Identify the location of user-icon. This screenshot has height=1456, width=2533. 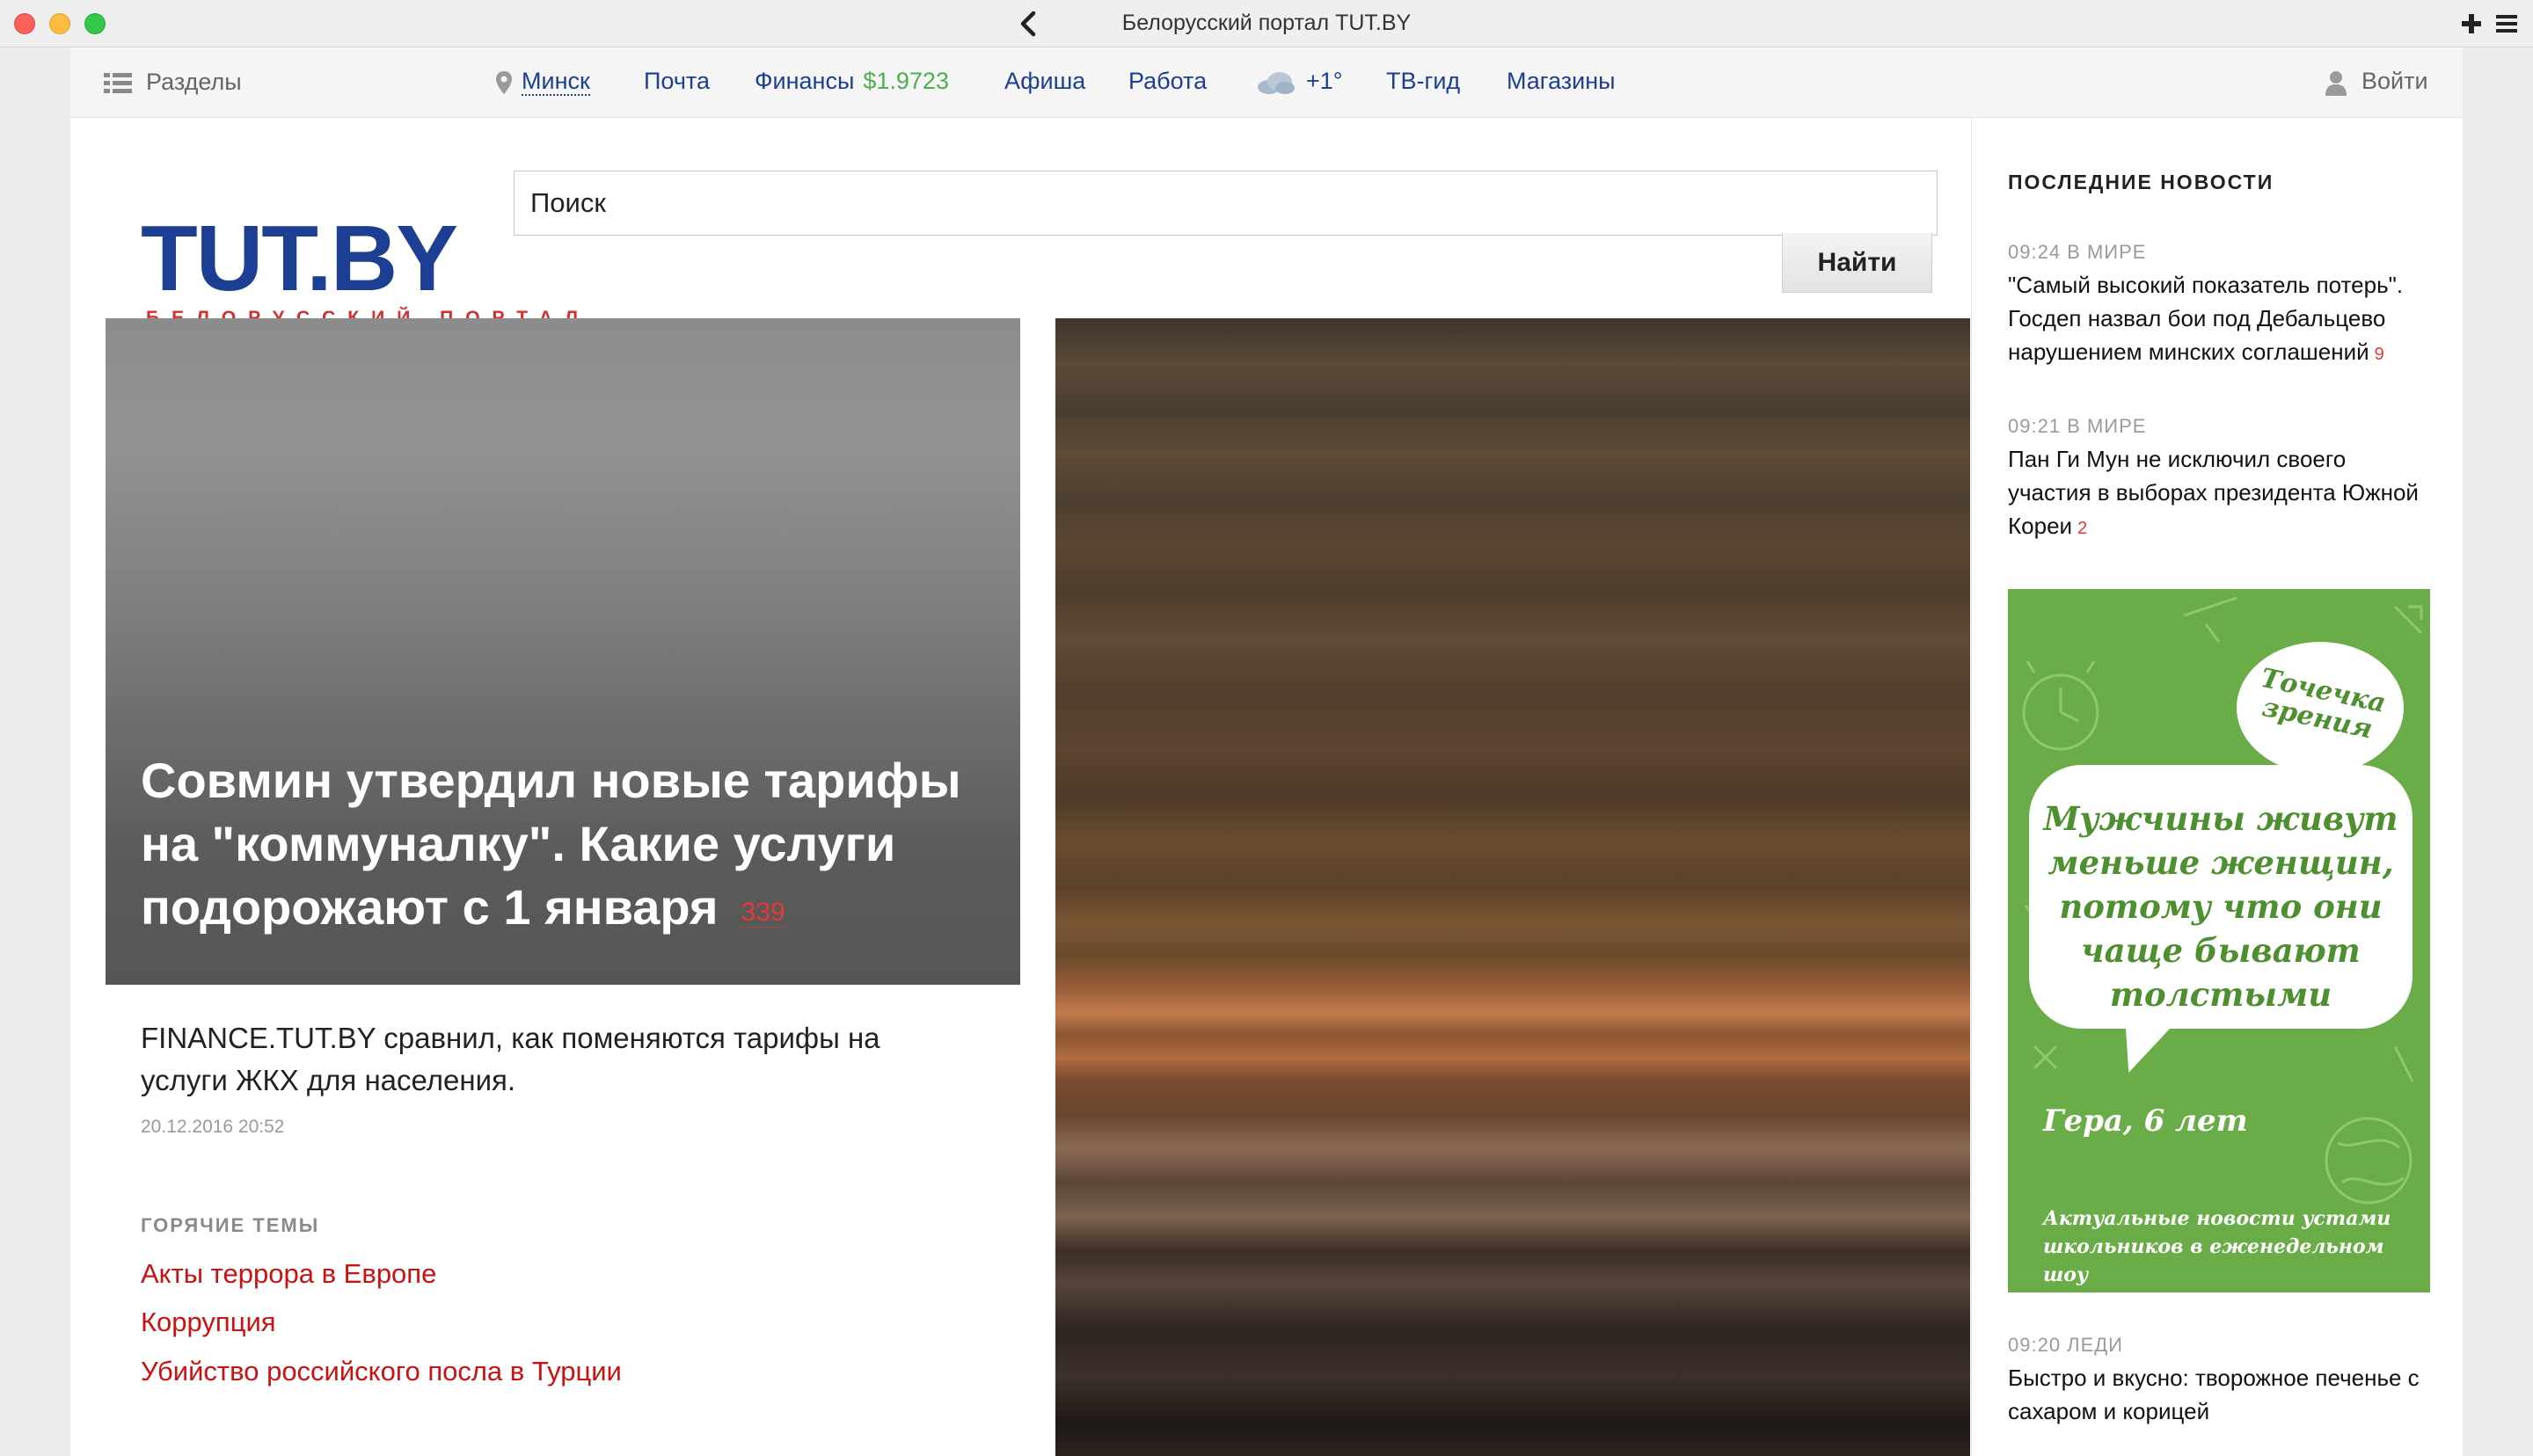
(2336, 83).